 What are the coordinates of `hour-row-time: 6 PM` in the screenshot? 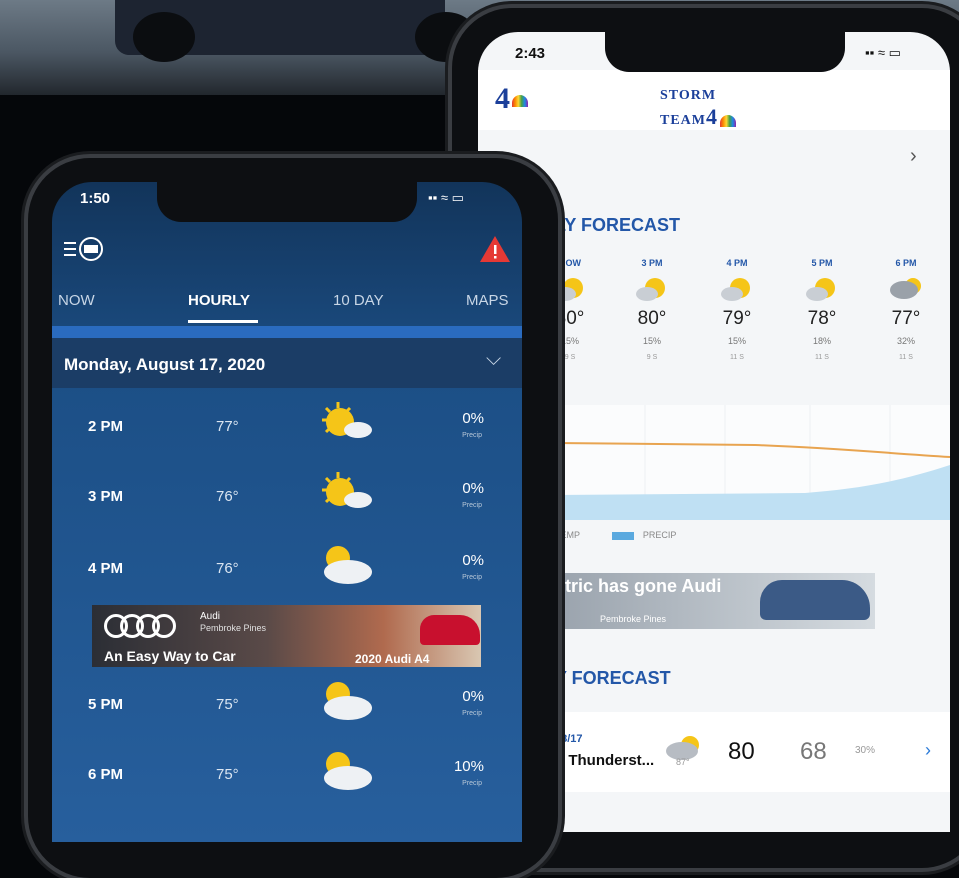 It's located at (106, 774).